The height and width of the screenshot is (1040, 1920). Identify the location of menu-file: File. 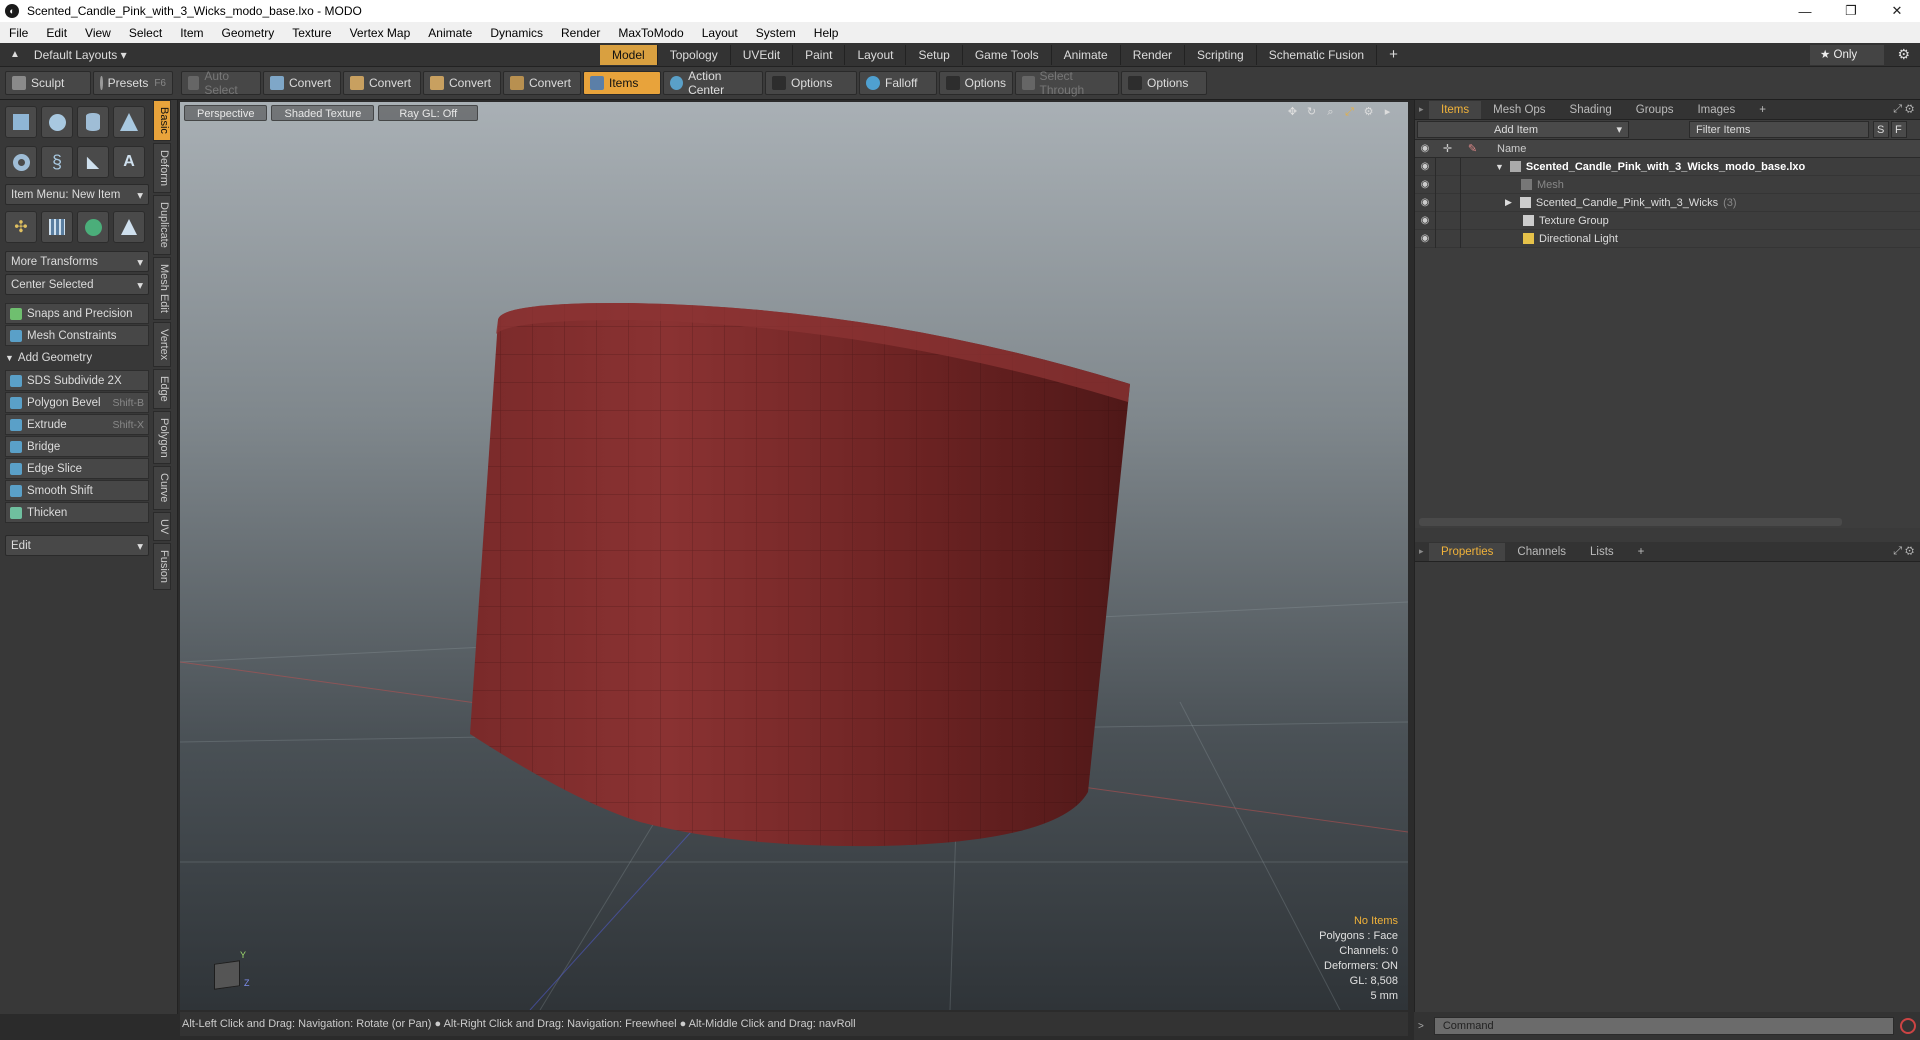
(18, 33).